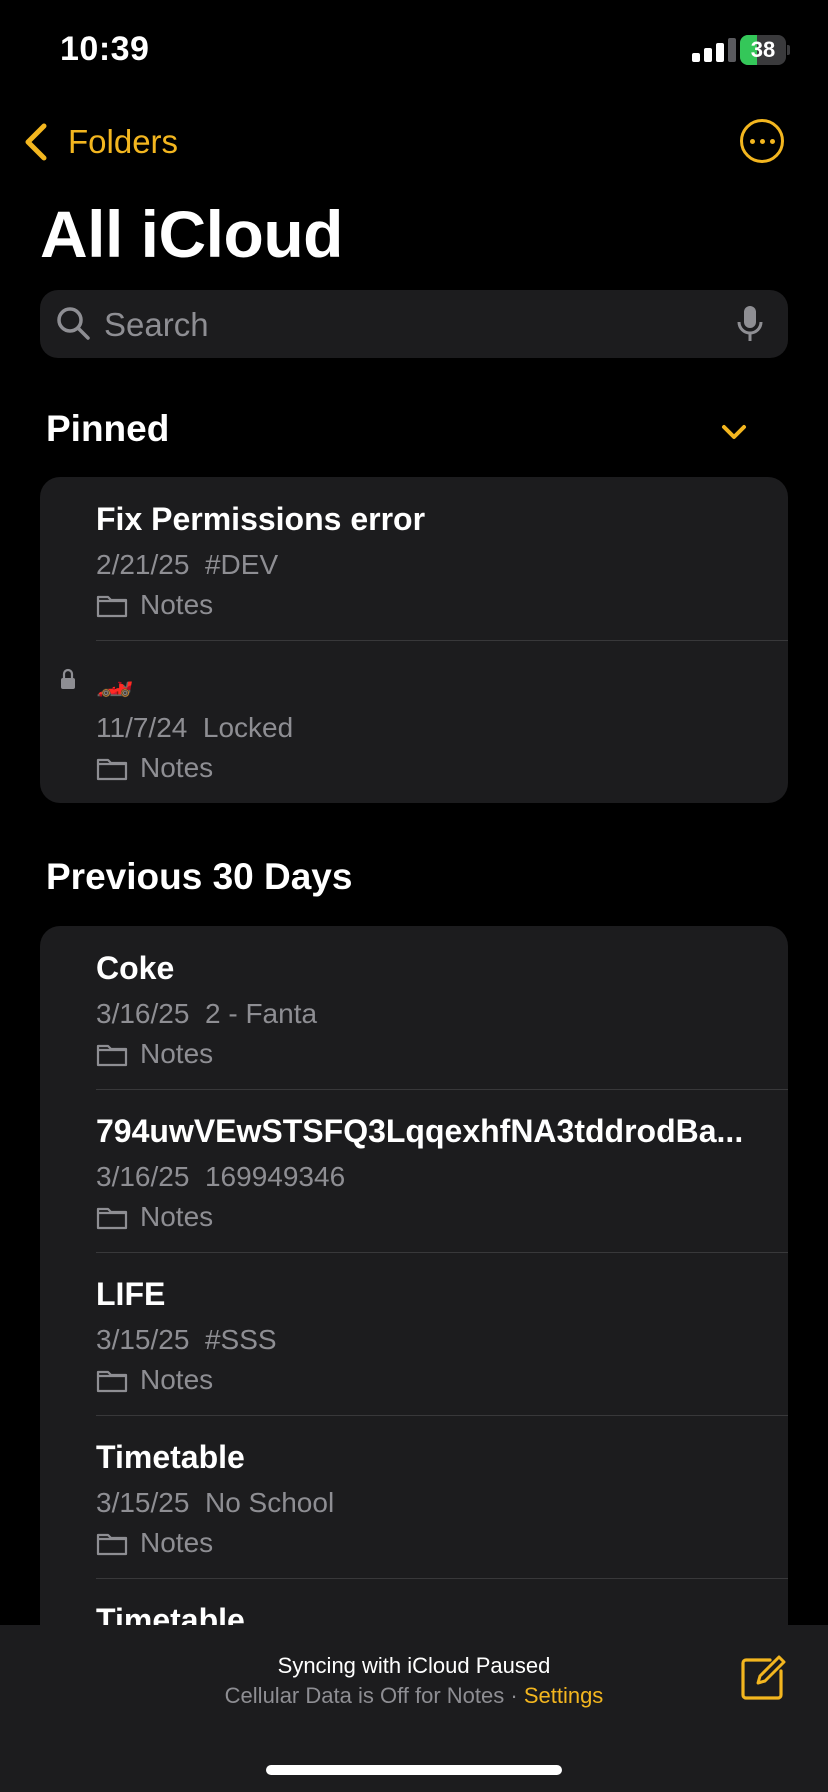 This screenshot has width=828, height=1792. Describe the element at coordinates (714, 50) in the screenshot. I see `cellular-signal-icon` at that location.